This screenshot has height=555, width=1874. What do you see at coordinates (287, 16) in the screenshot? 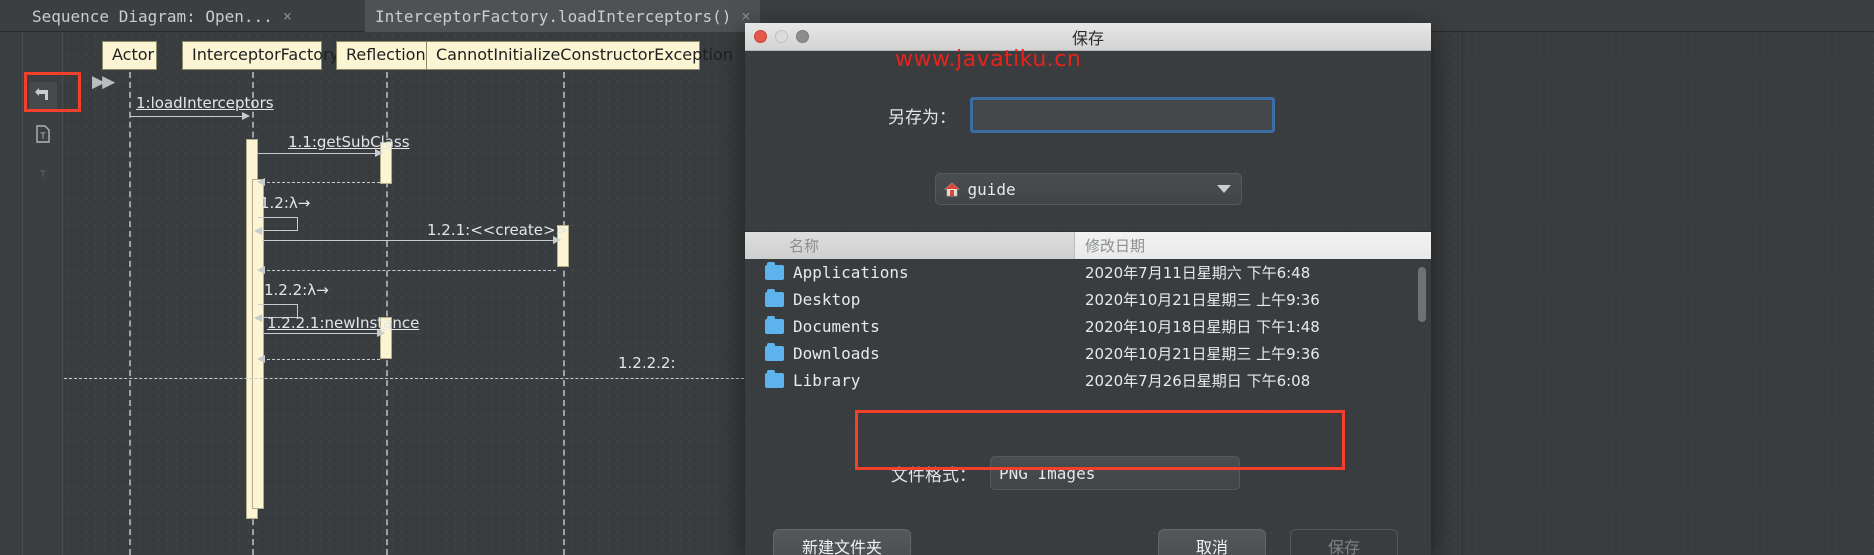
I see `close-icon: ×` at bounding box center [287, 16].